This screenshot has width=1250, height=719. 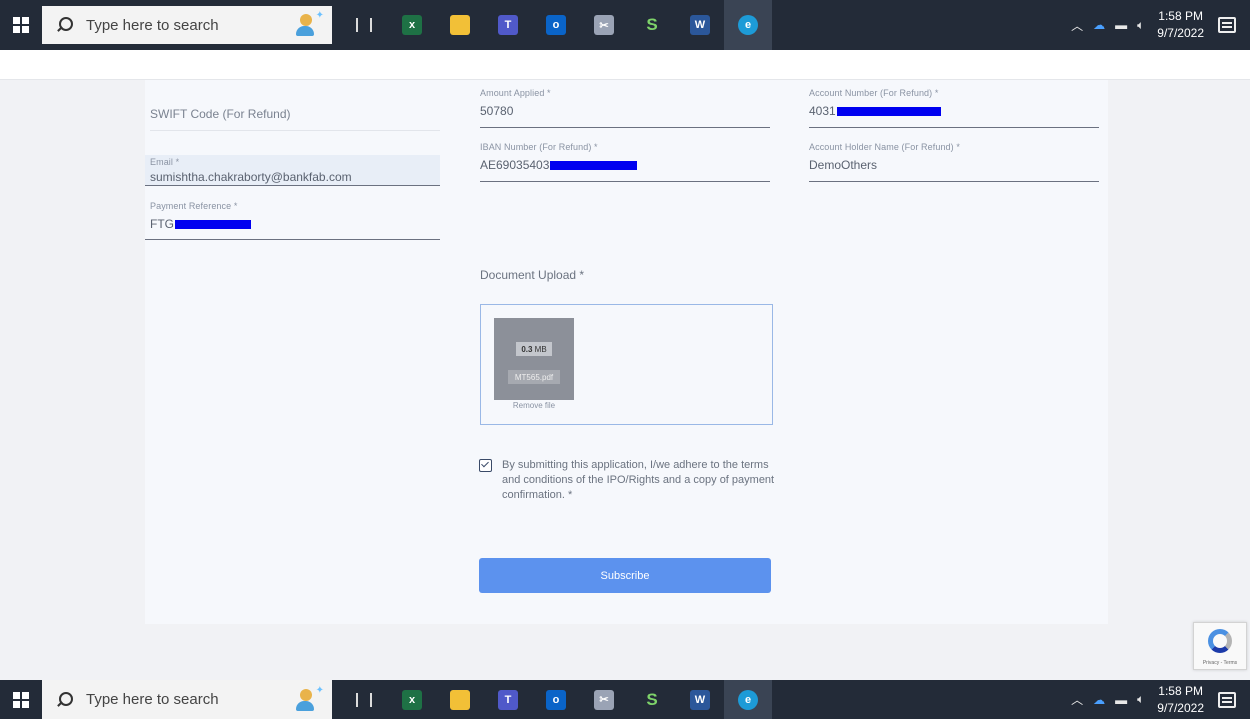 I want to click on document-upload-dropzone: 0.3 MB MT565.pdf Remove file, so click(x=626, y=364).